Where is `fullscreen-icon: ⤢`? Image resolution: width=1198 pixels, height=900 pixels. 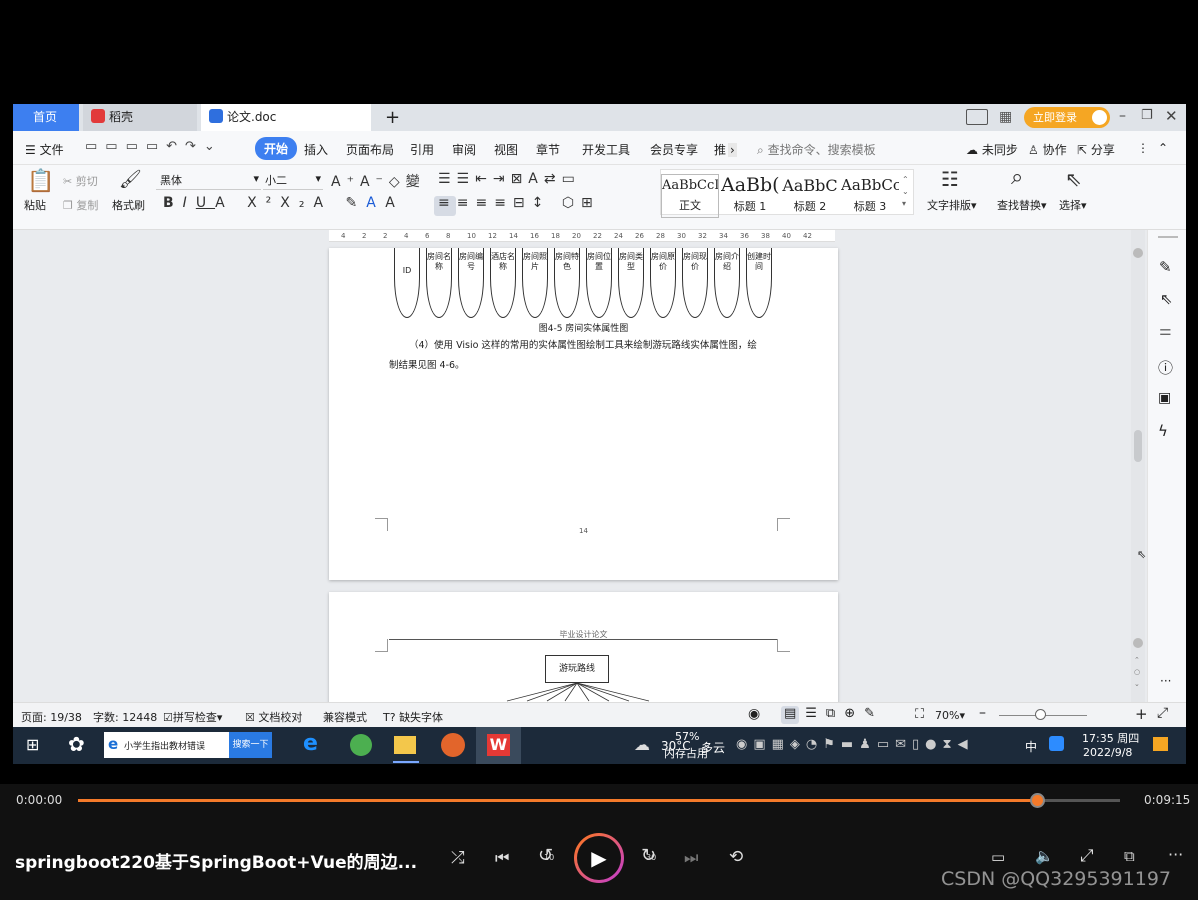
fullscreen-icon: ⤢ is located at coordinates (1162, 713).